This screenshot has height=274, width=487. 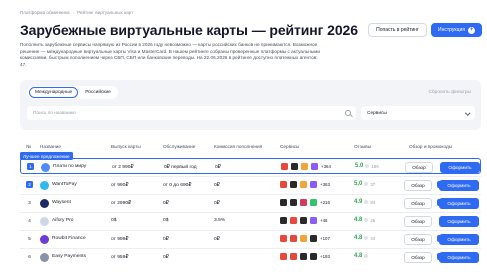 What do you see at coordinates (364, 184) in the screenshot?
I see `rating: 5.0 37` at bounding box center [364, 184].